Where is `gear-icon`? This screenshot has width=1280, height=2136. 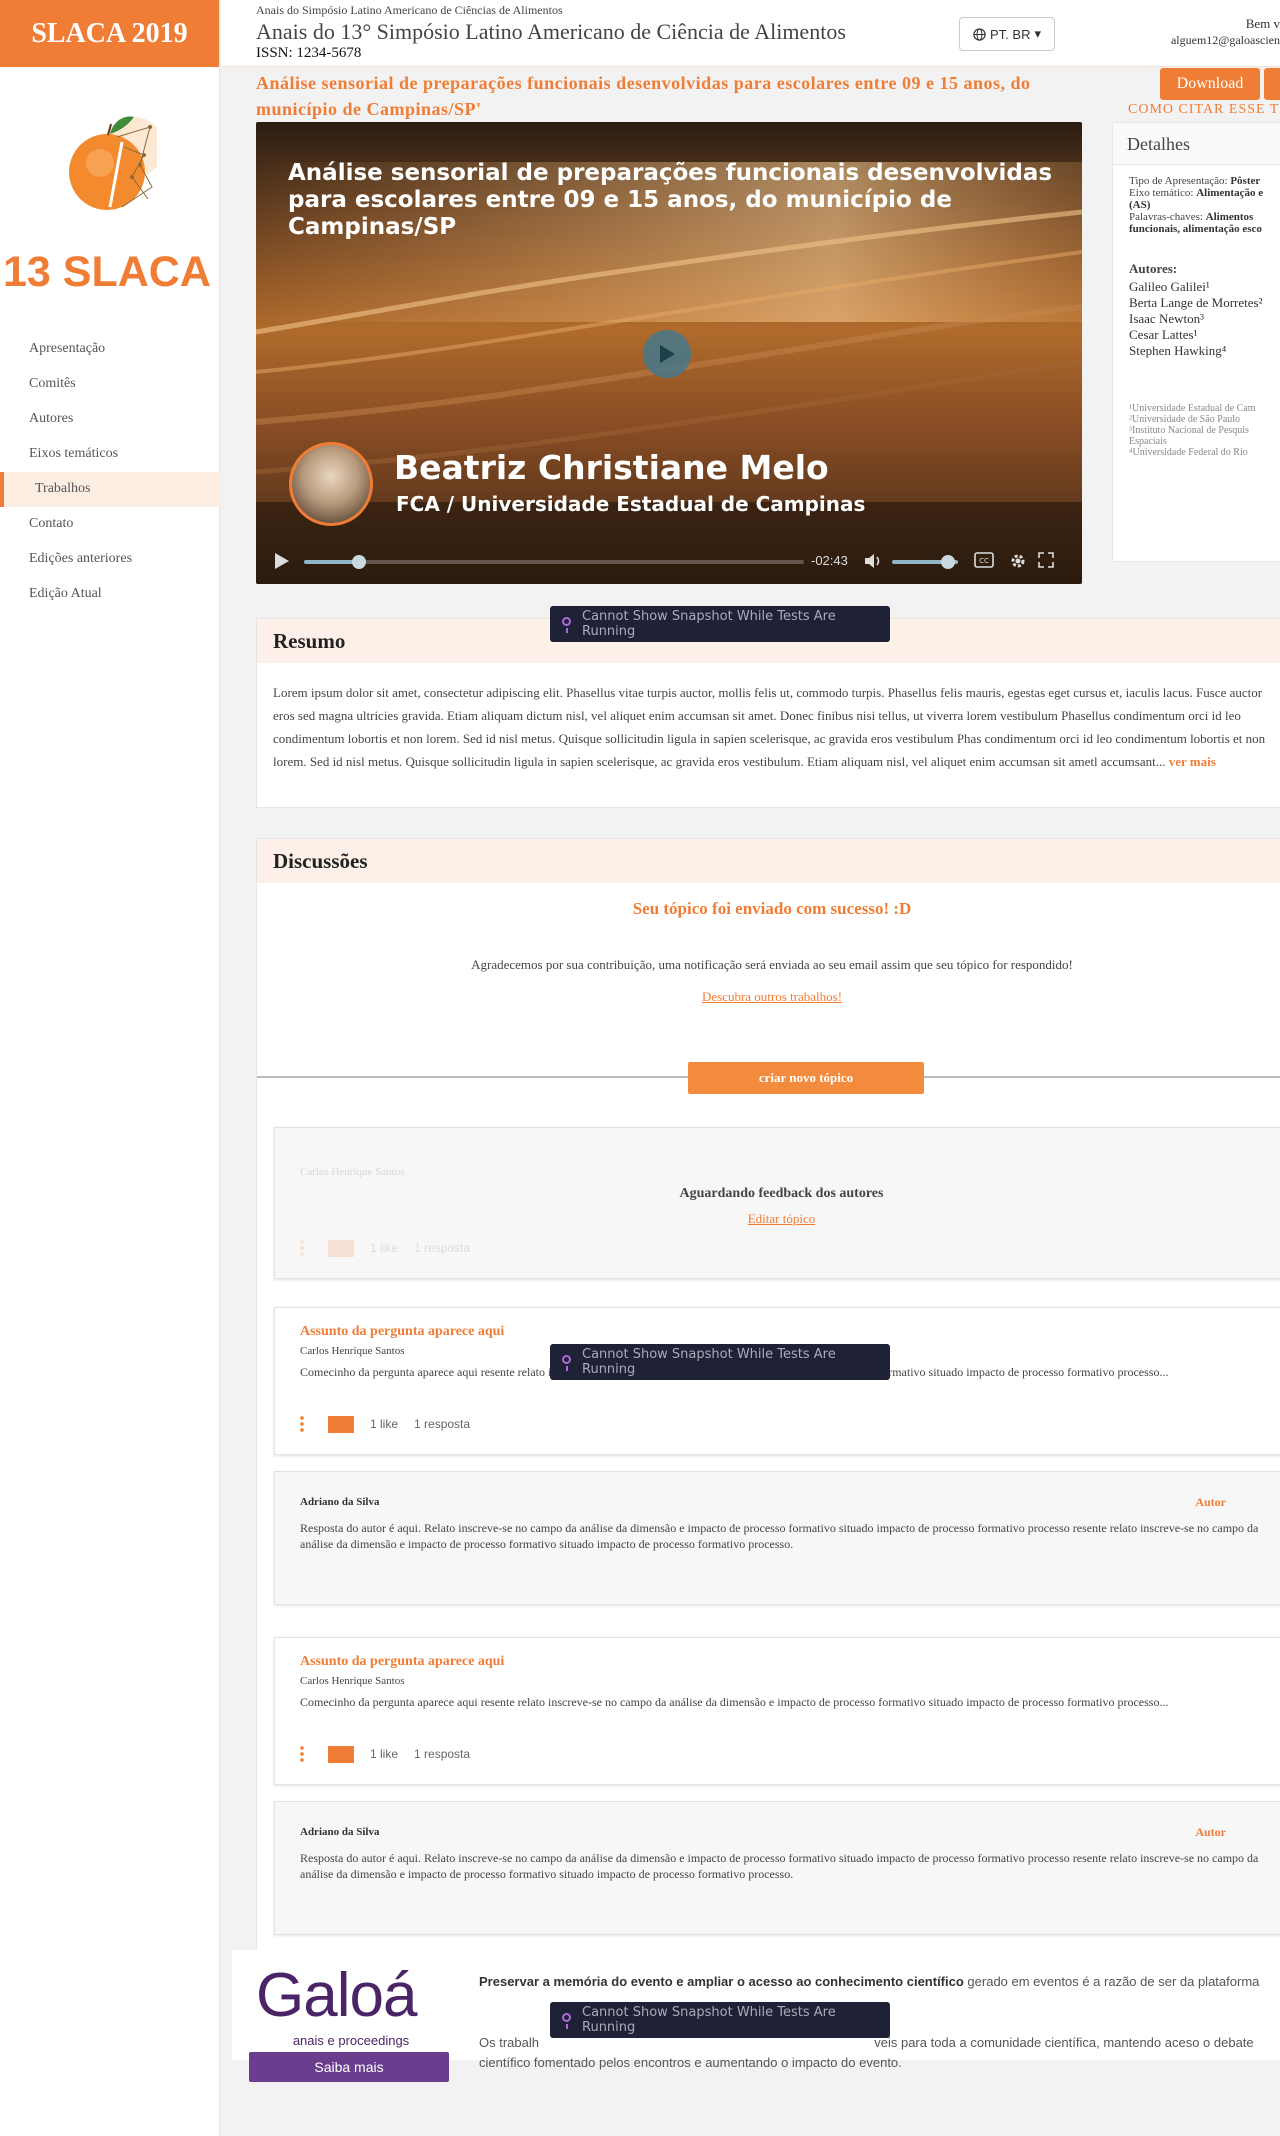 gear-icon is located at coordinates (1018, 561).